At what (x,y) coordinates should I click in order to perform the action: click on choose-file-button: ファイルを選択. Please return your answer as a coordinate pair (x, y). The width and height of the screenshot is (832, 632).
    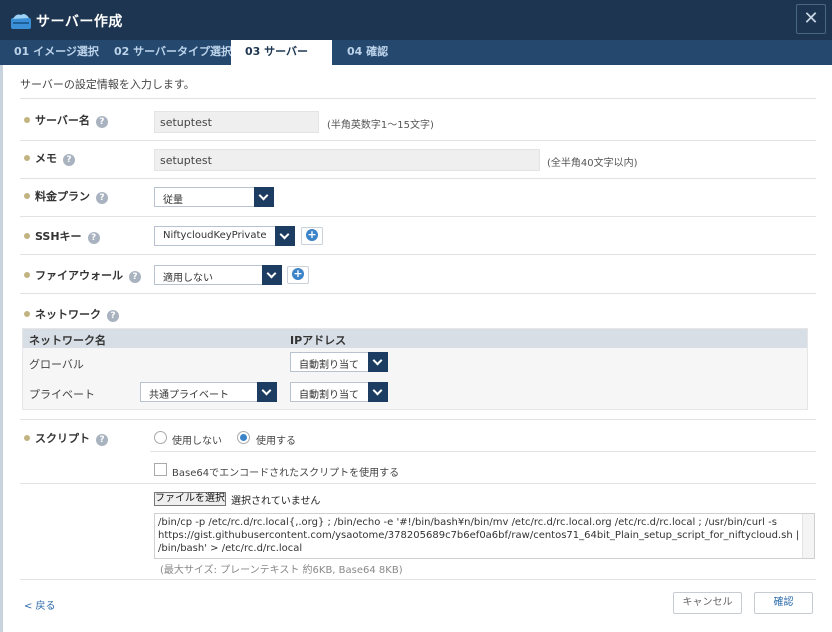
    Looking at the image, I should click on (190, 499).